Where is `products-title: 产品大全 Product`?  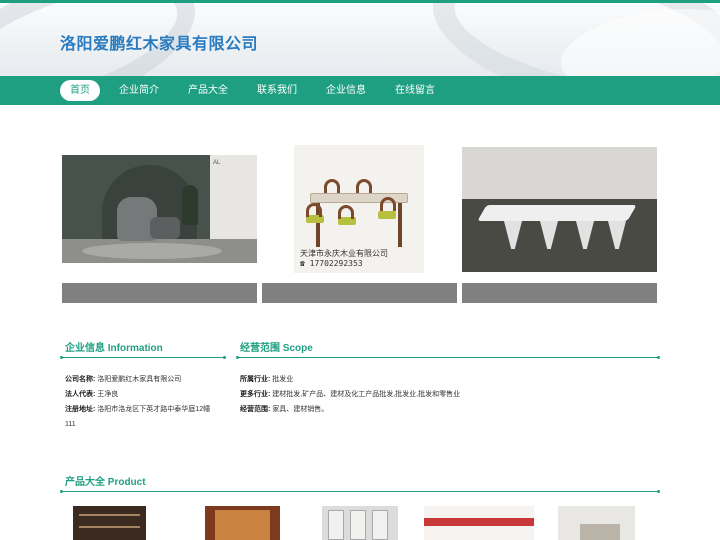 products-title: 产品大全 Product is located at coordinates (105, 482).